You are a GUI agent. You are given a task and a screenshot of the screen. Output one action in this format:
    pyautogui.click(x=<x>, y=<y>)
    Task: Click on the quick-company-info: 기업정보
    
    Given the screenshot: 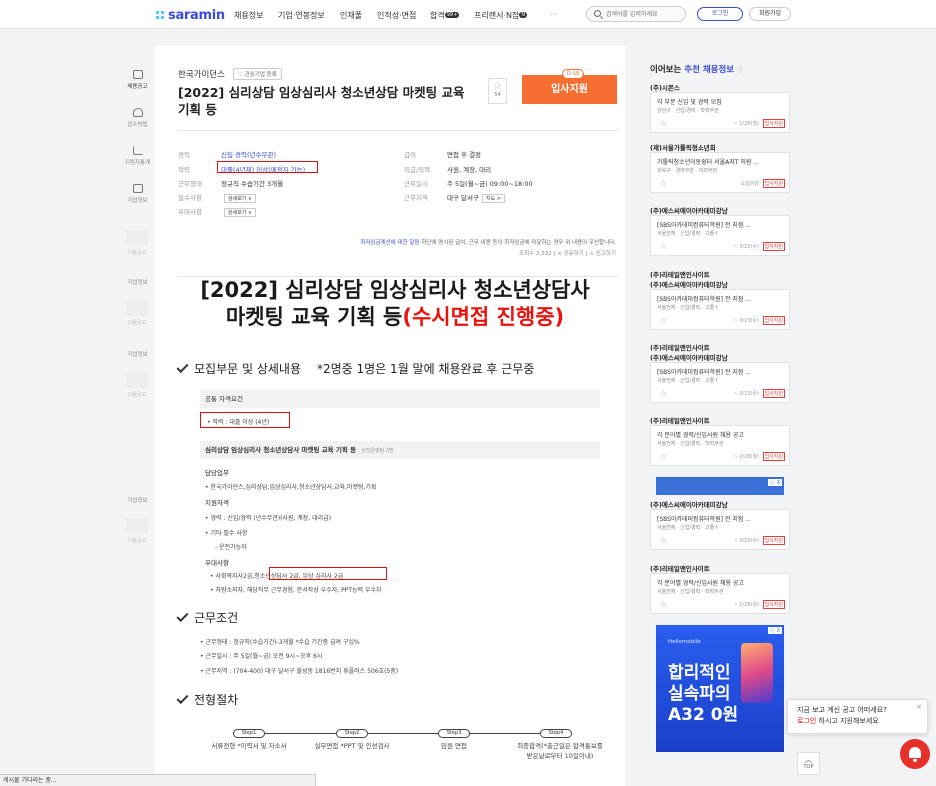 What is the action you would take?
    pyautogui.click(x=137, y=194)
    